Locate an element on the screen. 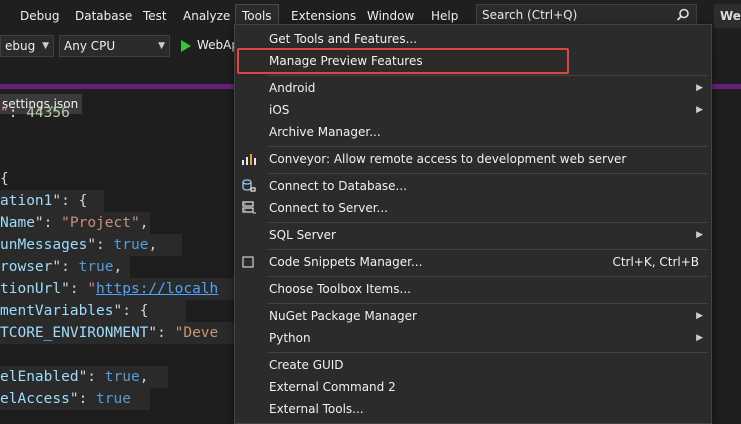 This screenshot has height=424, width=741. solution-tab: We is located at coordinates (727, 16).